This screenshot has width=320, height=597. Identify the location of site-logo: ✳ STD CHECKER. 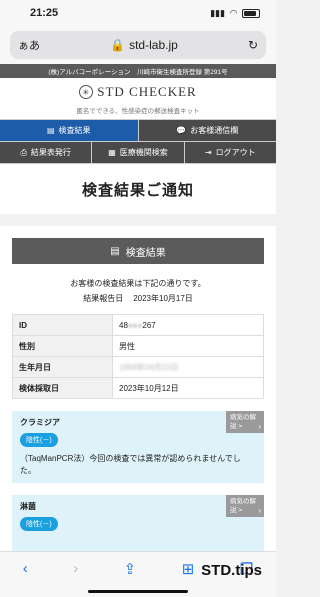
(138, 92).